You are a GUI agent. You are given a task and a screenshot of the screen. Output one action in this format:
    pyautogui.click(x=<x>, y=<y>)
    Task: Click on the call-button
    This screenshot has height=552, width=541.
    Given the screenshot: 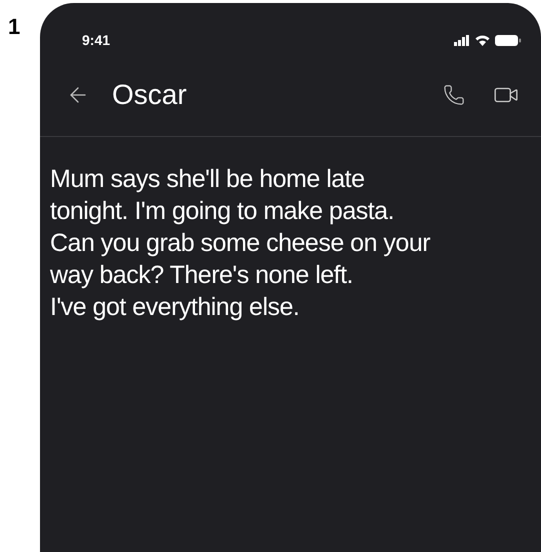 What is the action you would take?
    pyautogui.click(x=454, y=95)
    